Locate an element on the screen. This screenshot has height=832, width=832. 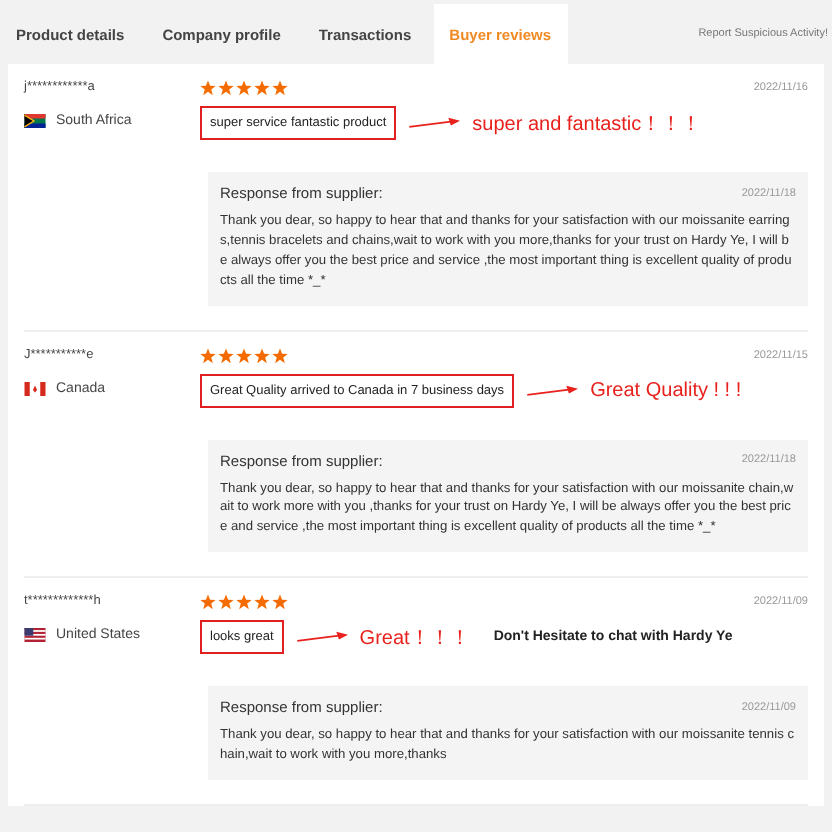
annotation-text: Great！！！ is located at coordinates (414, 638).